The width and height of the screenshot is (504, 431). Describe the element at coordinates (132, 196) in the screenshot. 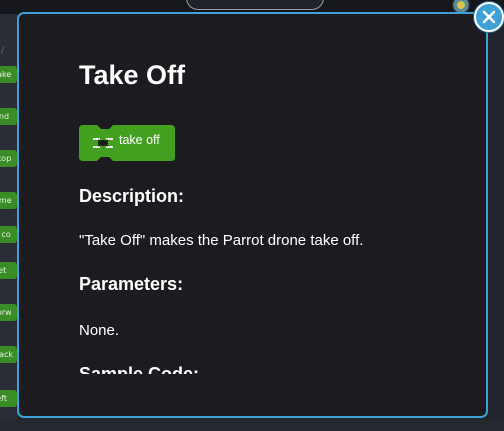

I see `description-heading: Description:` at that location.